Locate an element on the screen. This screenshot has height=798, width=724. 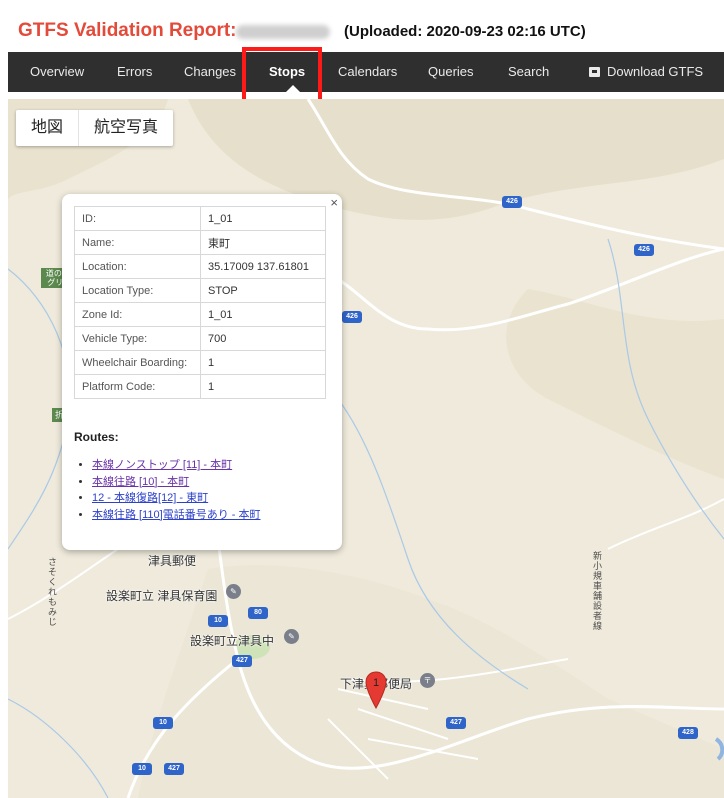
route-shield-428: 428 is located at coordinates (688, 733).